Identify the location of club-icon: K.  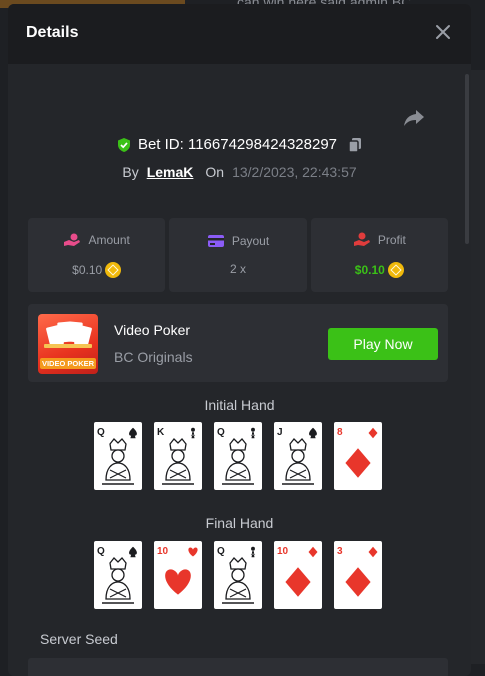
(176, 456).